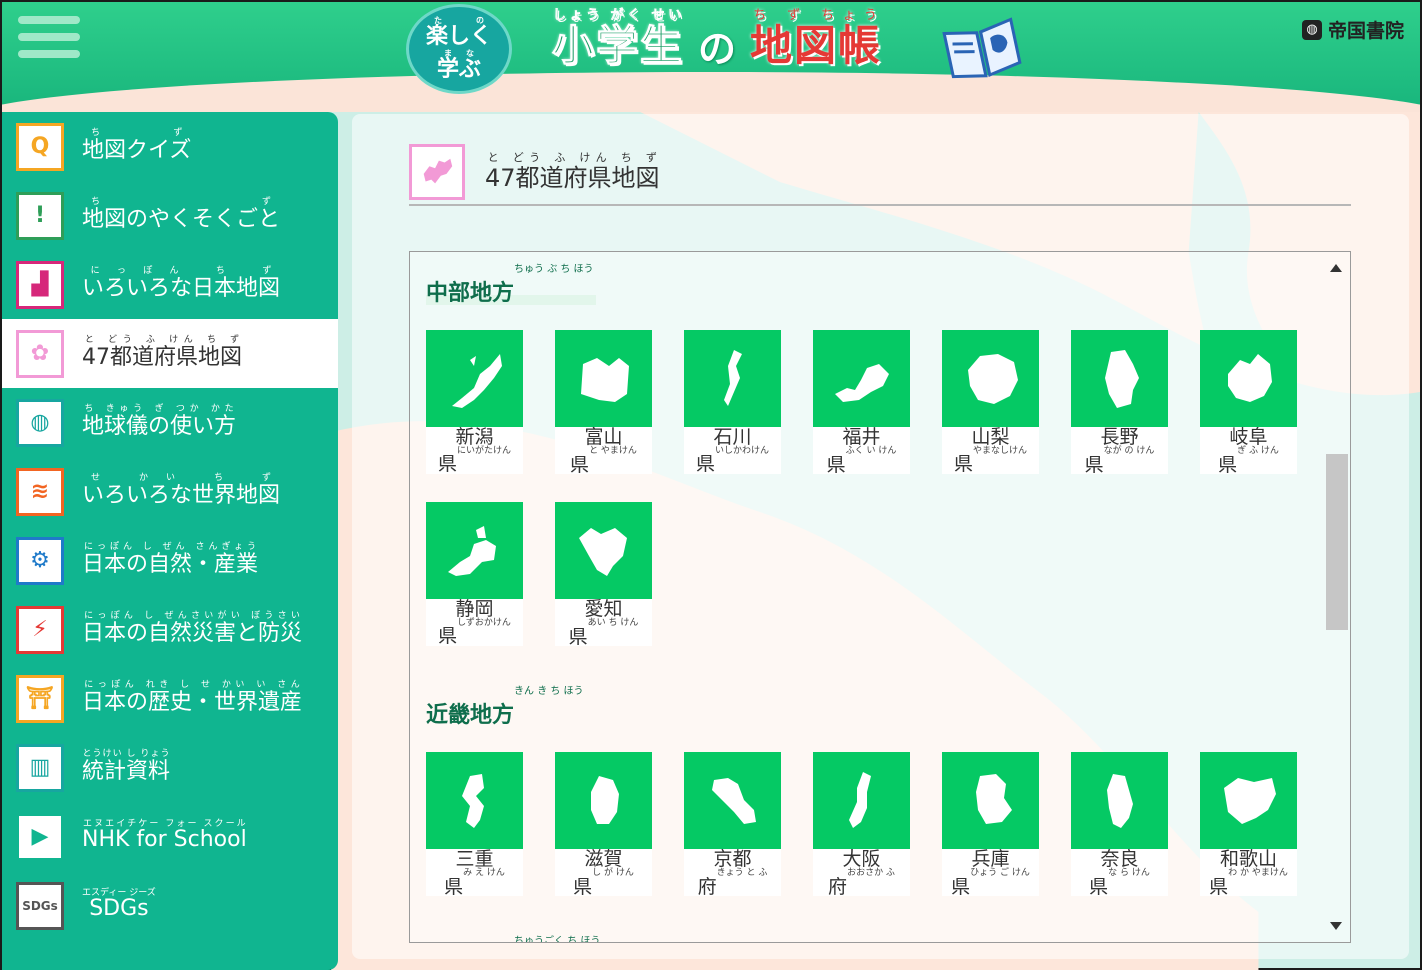  I want to click on hamburger-menu-icon, so click(49, 42).